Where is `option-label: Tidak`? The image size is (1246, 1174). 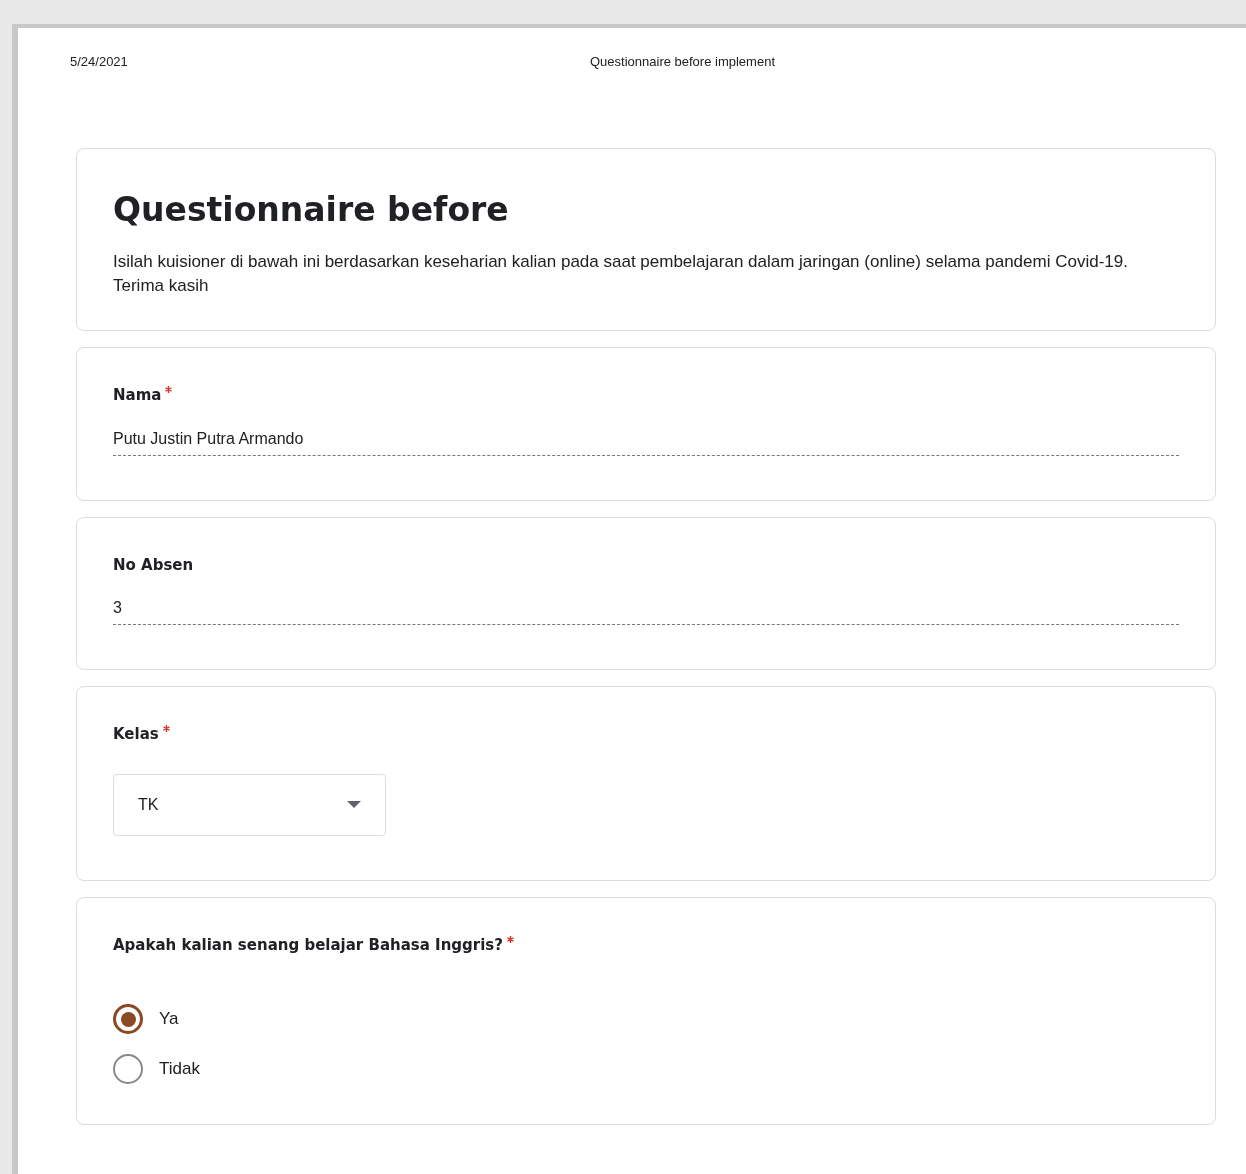 option-label: Tidak is located at coordinates (179, 1069).